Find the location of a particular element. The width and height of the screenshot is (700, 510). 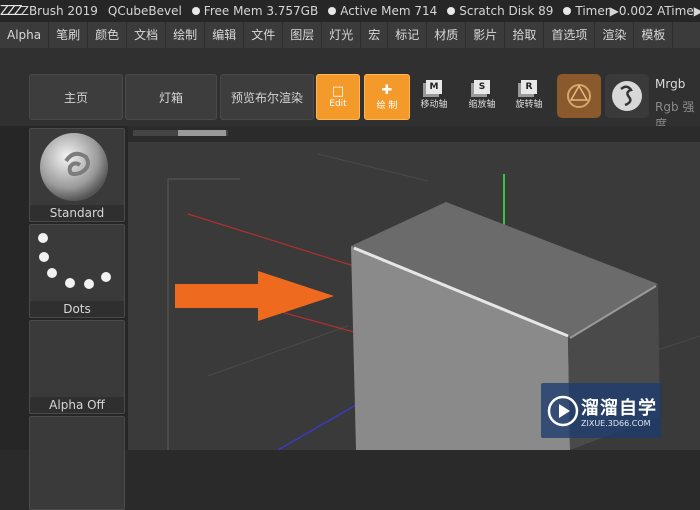

menu-layer: 图层 is located at coordinates (303, 35).